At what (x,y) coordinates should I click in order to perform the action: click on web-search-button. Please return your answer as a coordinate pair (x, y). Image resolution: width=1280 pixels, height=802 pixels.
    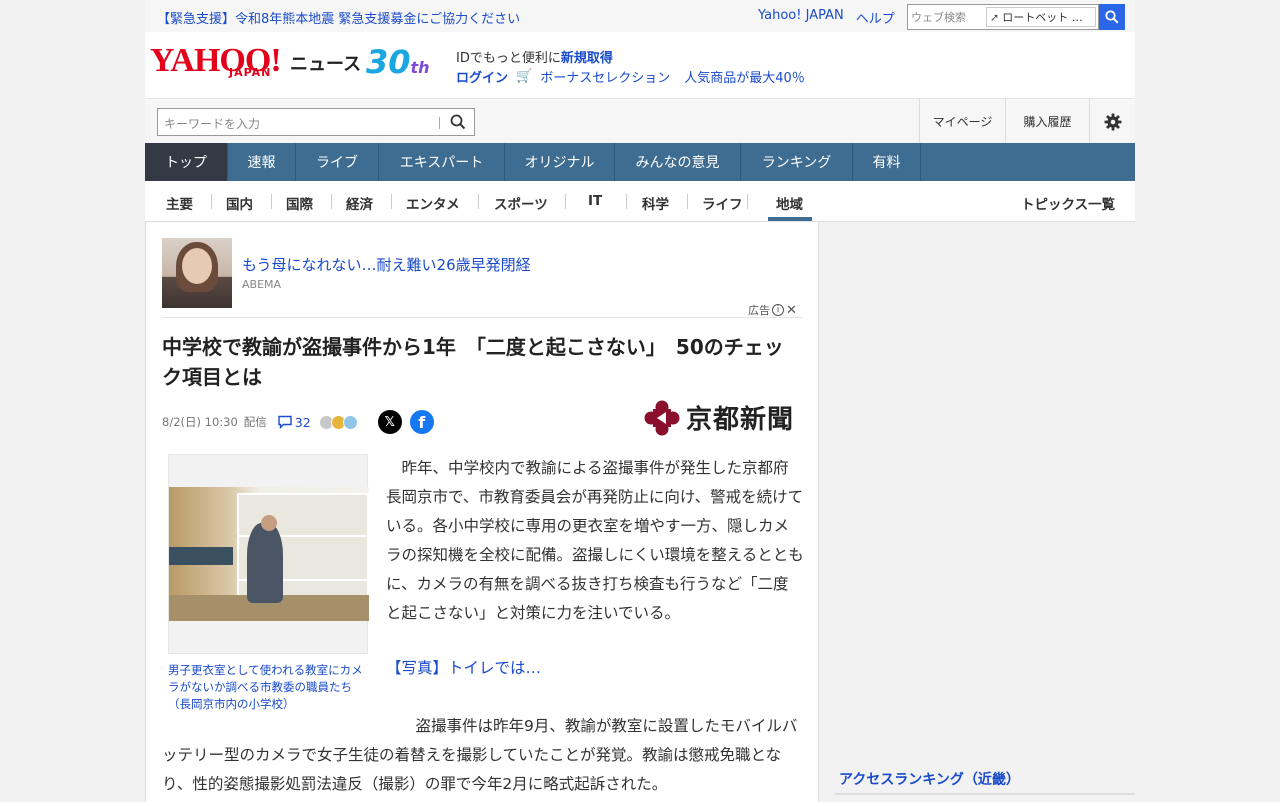
    Looking at the image, I should click on (1112, 17).